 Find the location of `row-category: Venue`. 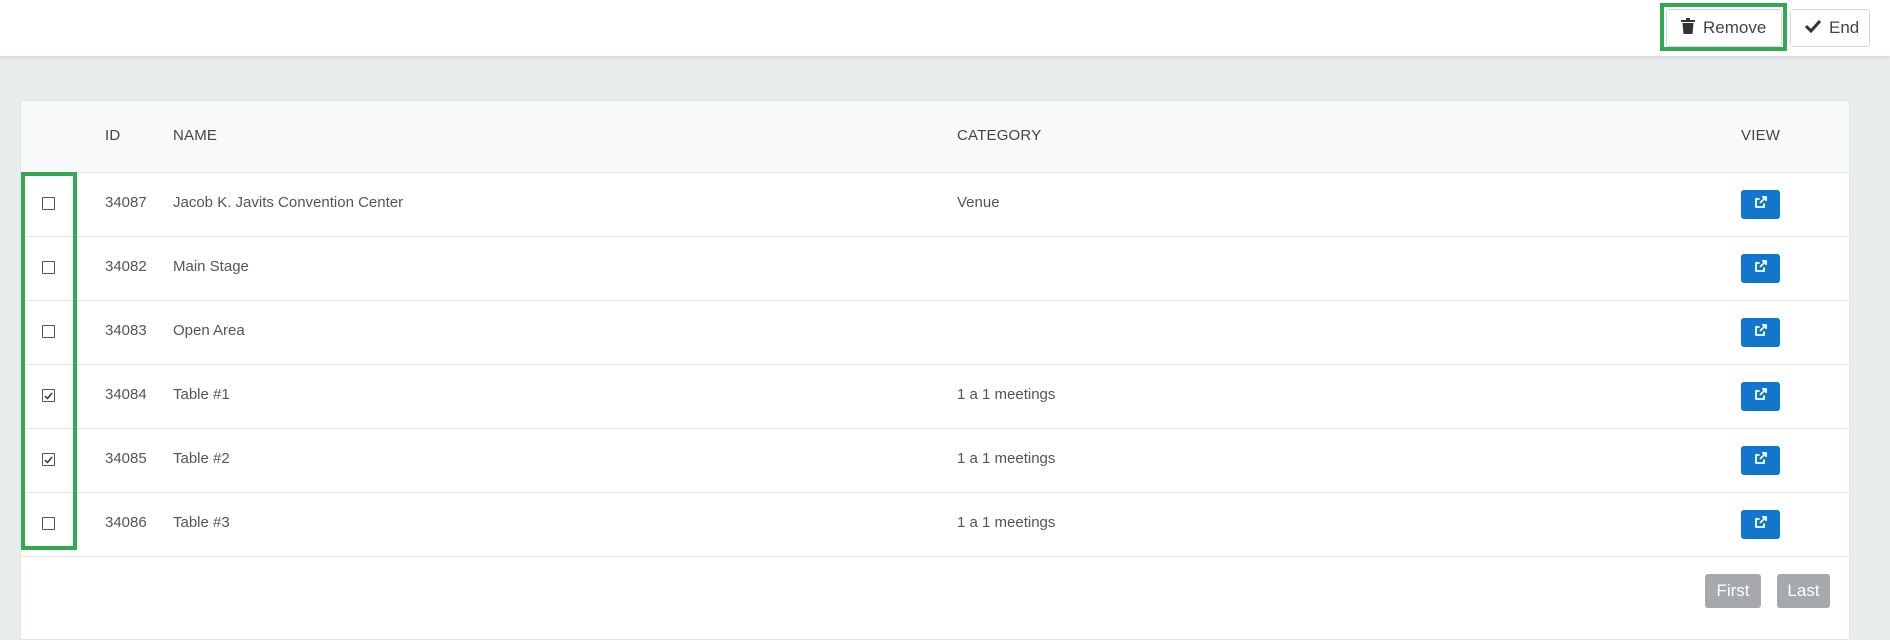

row-category: Venue is located at coordinates (978, 202).